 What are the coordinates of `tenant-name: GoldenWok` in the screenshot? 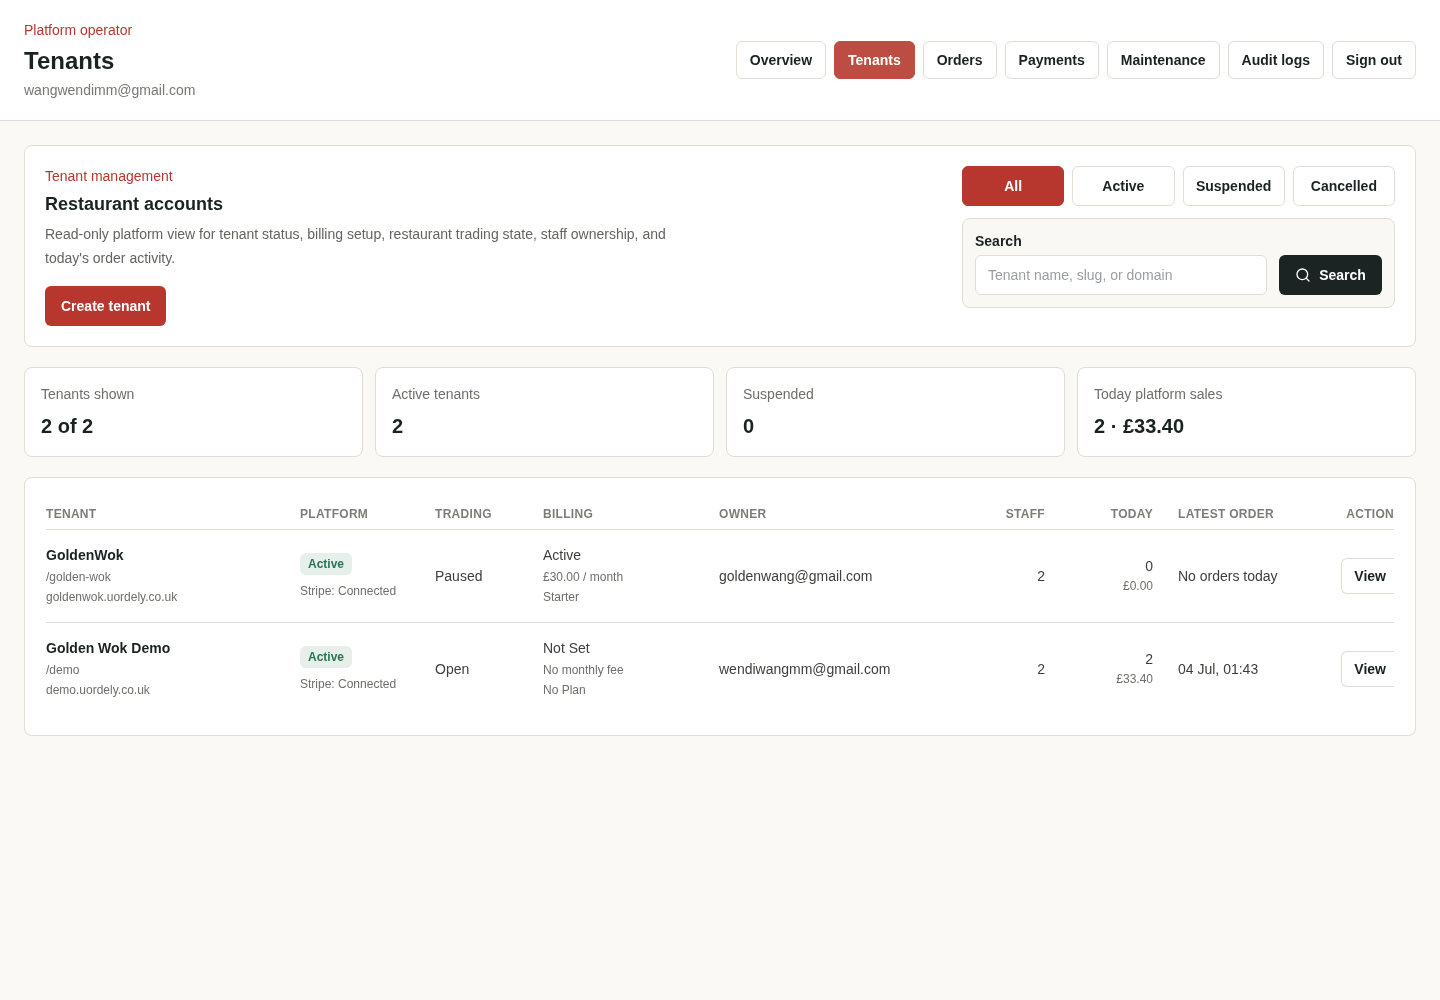 It's located at (85, 555).